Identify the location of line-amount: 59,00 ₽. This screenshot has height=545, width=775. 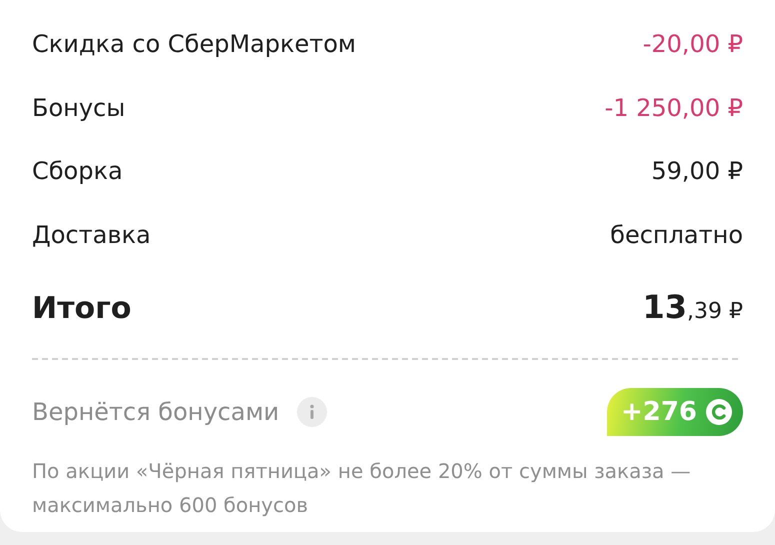
(697, 171).